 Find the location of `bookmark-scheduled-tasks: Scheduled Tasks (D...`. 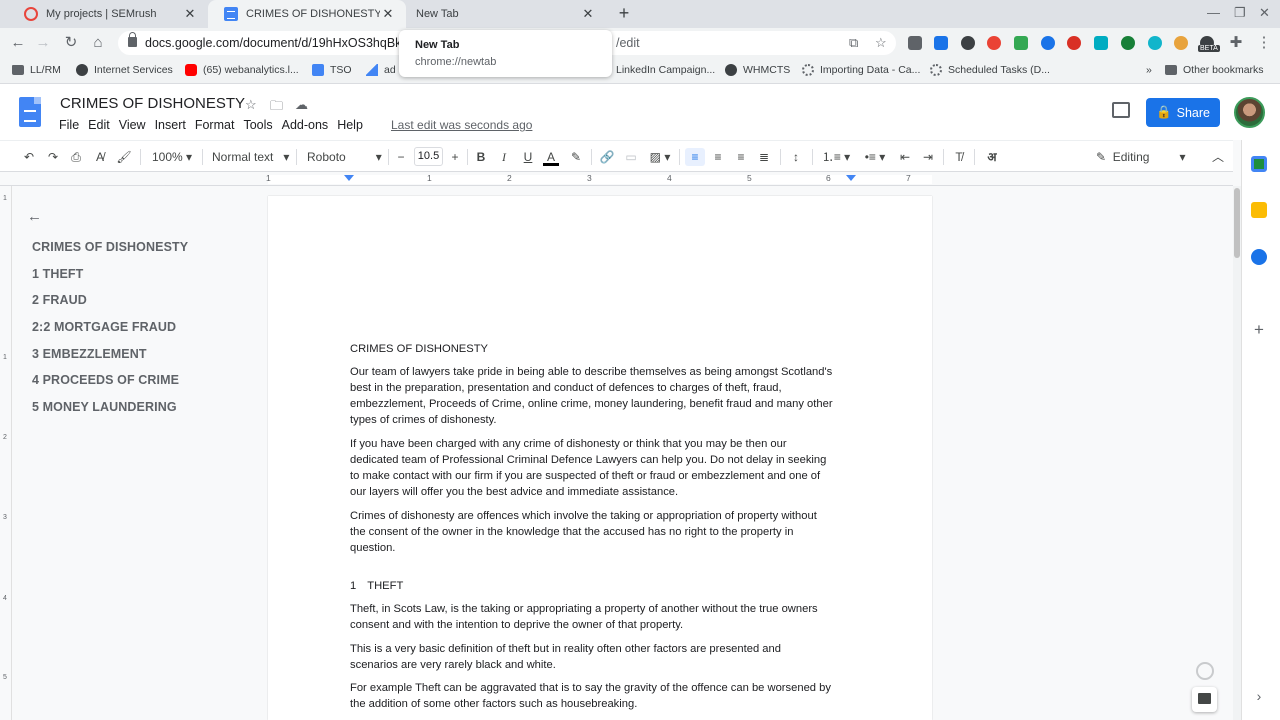

bookmark-scheduled-tasks: Scheduled Tasks (D... is located at coordinates (990, 70).